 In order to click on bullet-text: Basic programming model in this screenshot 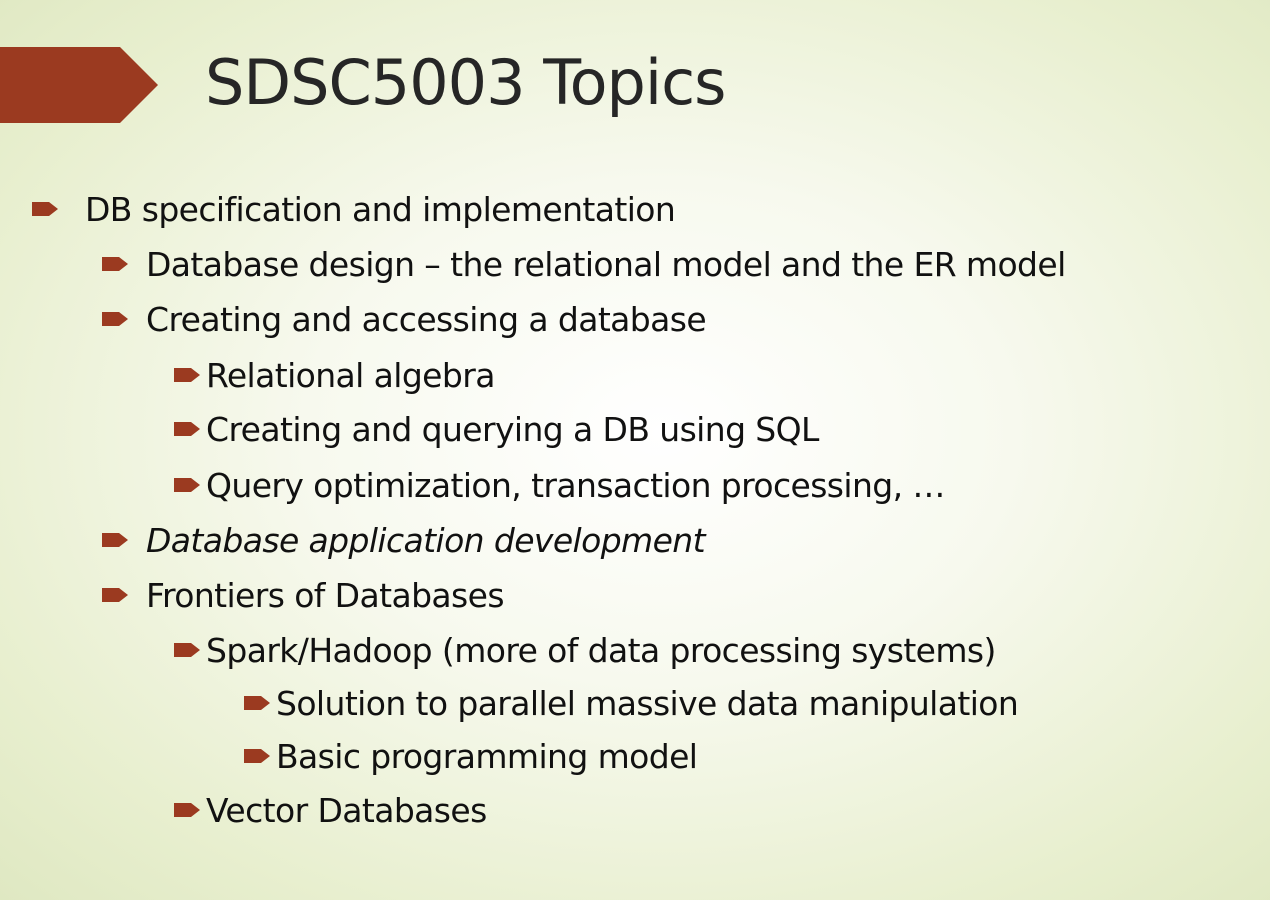, I will do `click(487, 756)`.